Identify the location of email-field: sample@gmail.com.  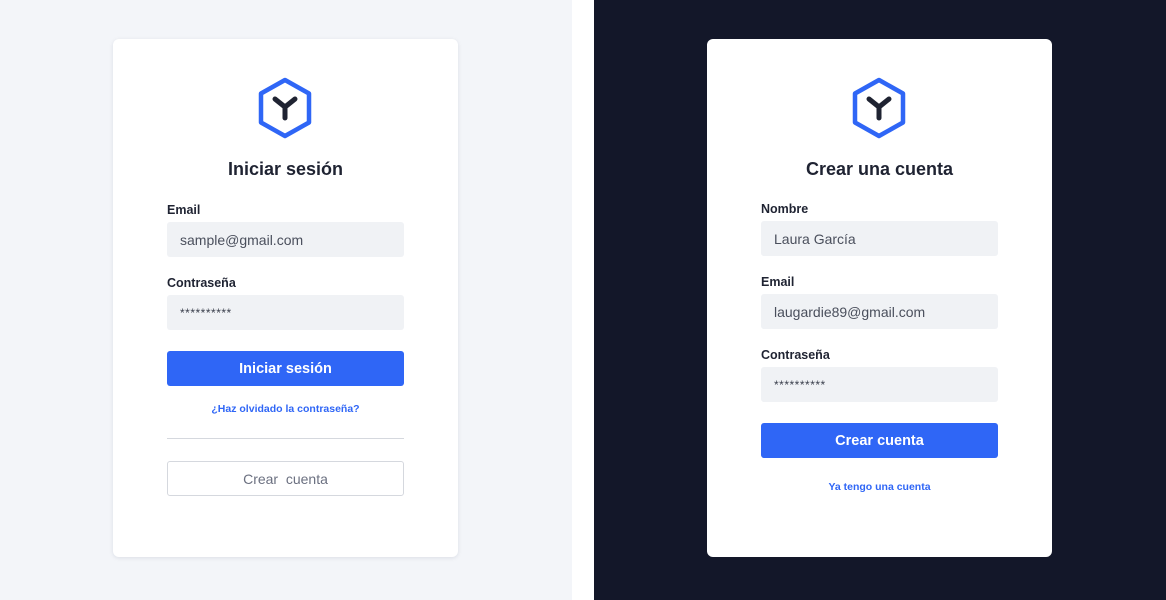
(285, 239).